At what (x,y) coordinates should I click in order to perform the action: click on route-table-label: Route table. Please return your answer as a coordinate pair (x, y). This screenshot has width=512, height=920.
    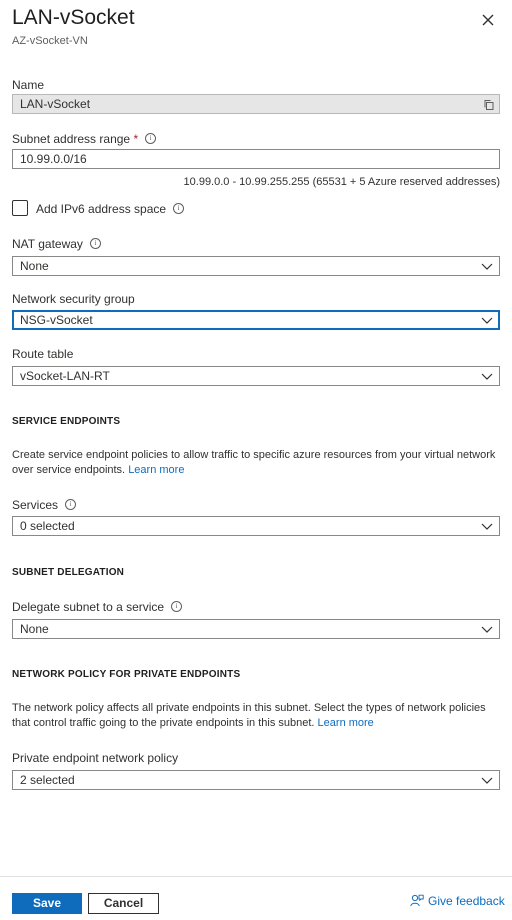
    Looking at the image, I should click on (43, 354).